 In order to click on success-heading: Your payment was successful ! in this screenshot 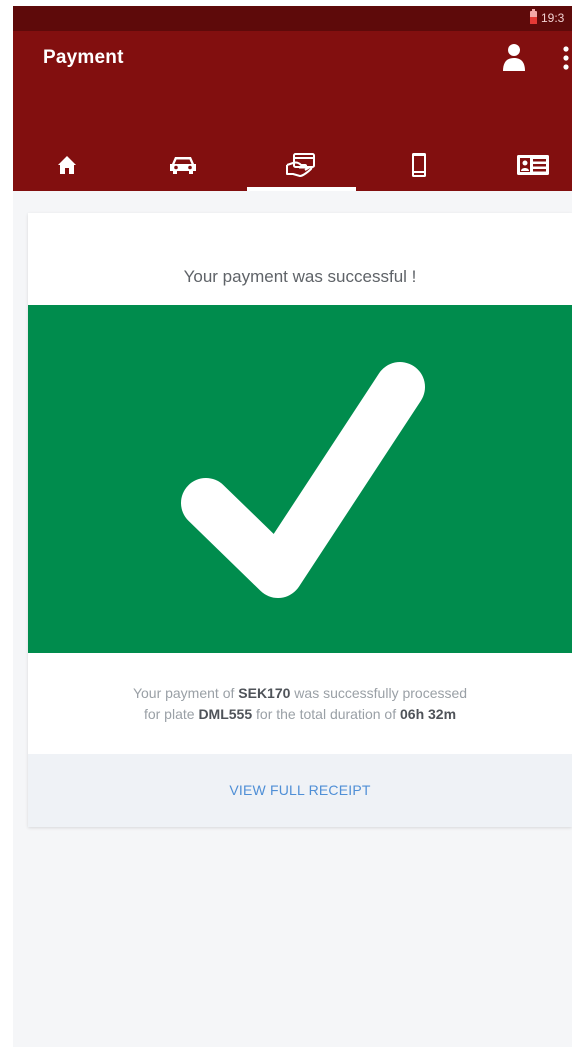, I will do `click(300, 276)`.